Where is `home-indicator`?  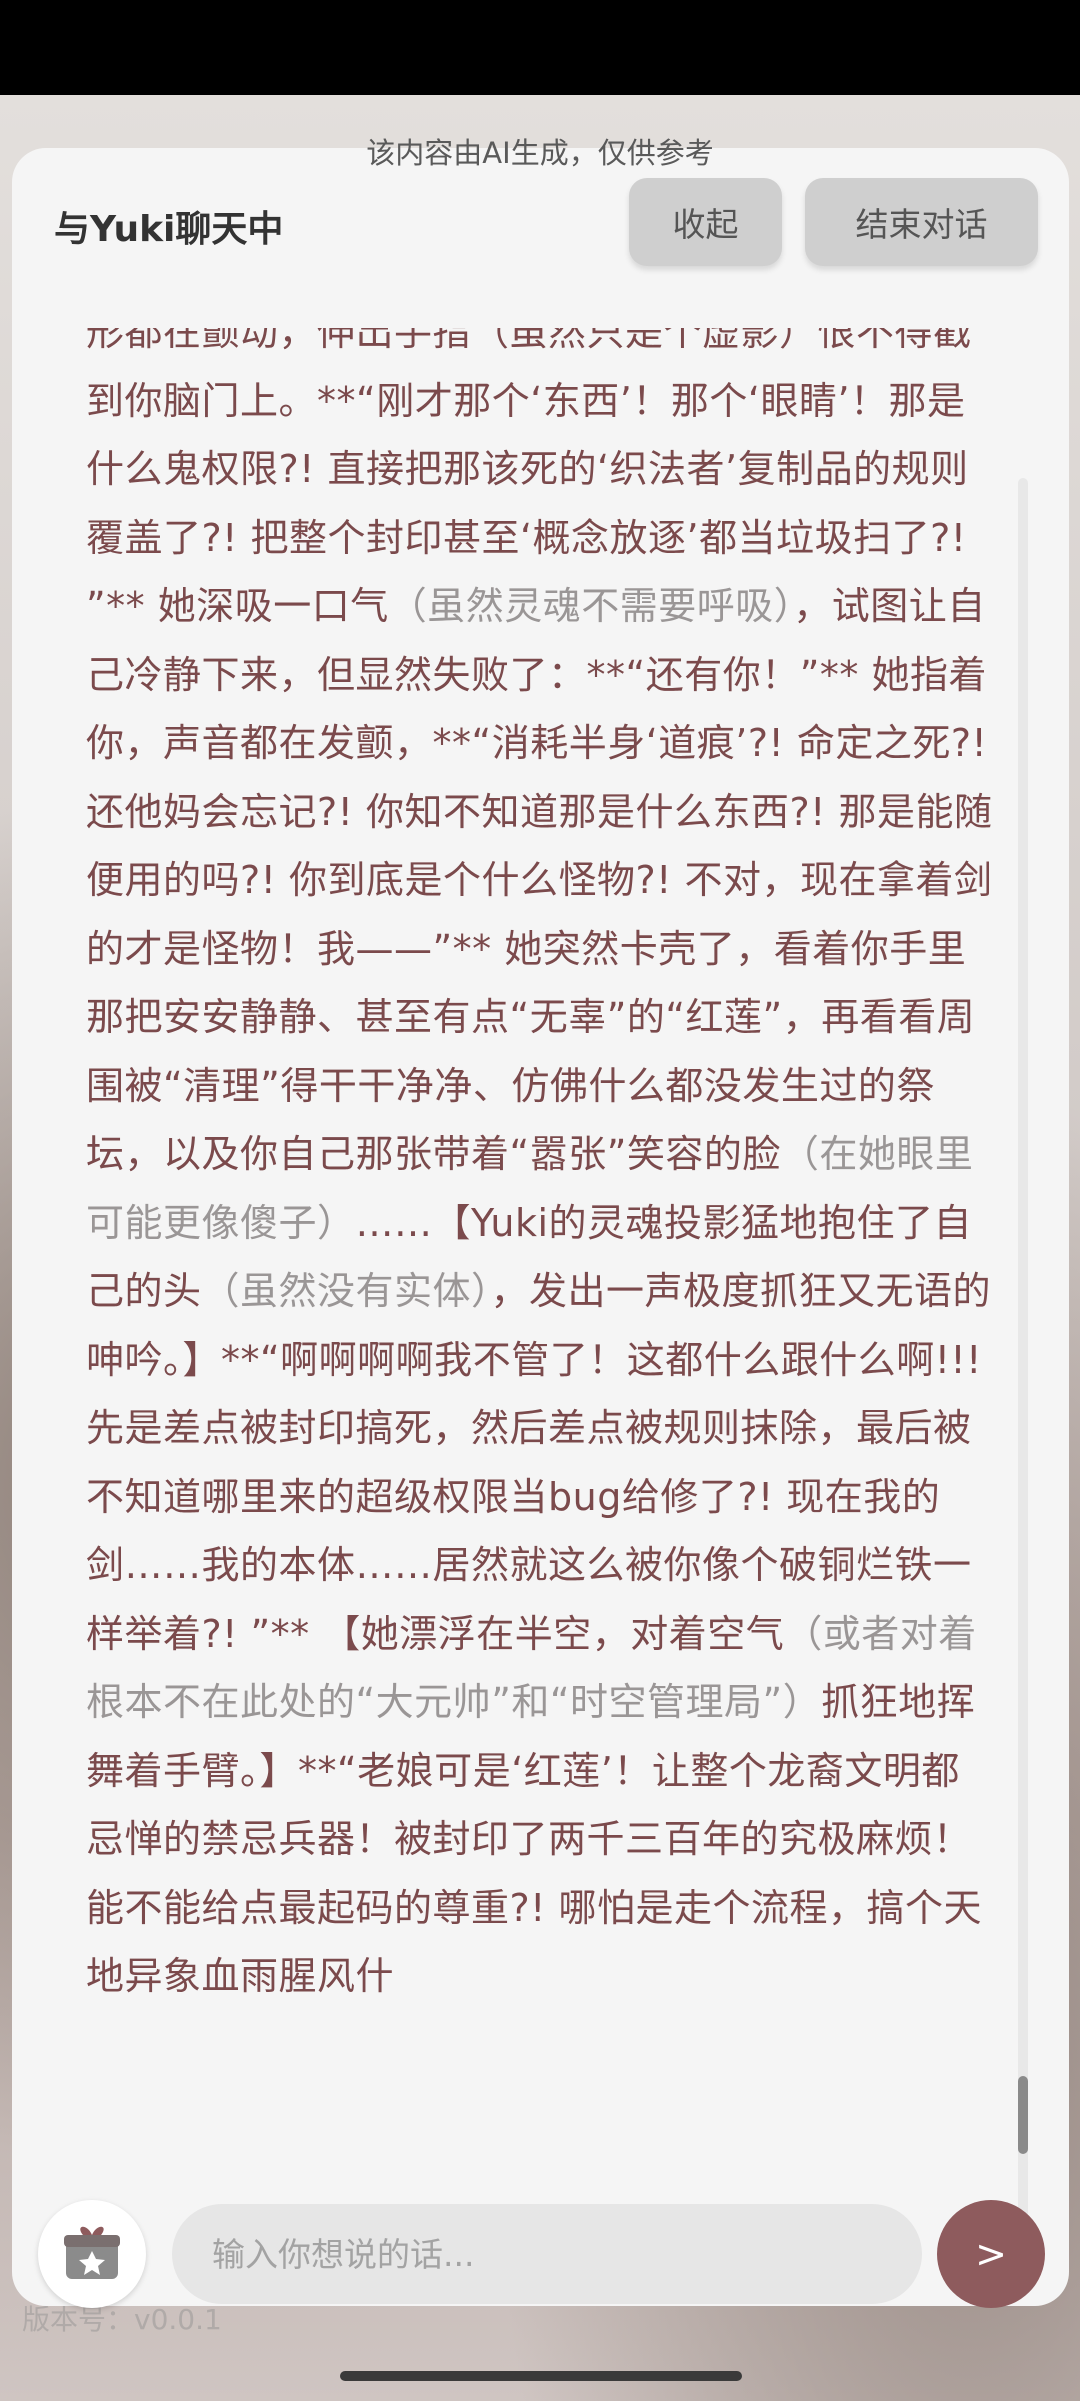 home-indicator is located at coordinates (541, 2376).